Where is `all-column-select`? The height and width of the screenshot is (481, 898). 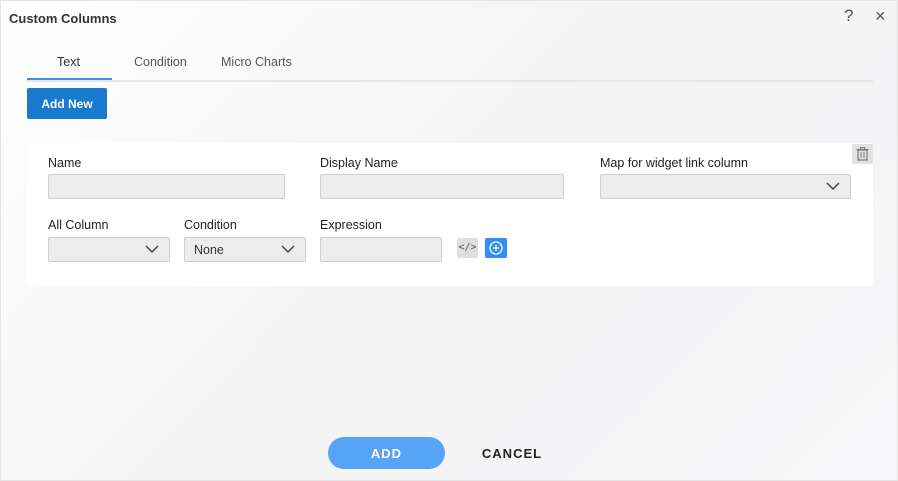
all-column-select is located at coordinates (109, 249).